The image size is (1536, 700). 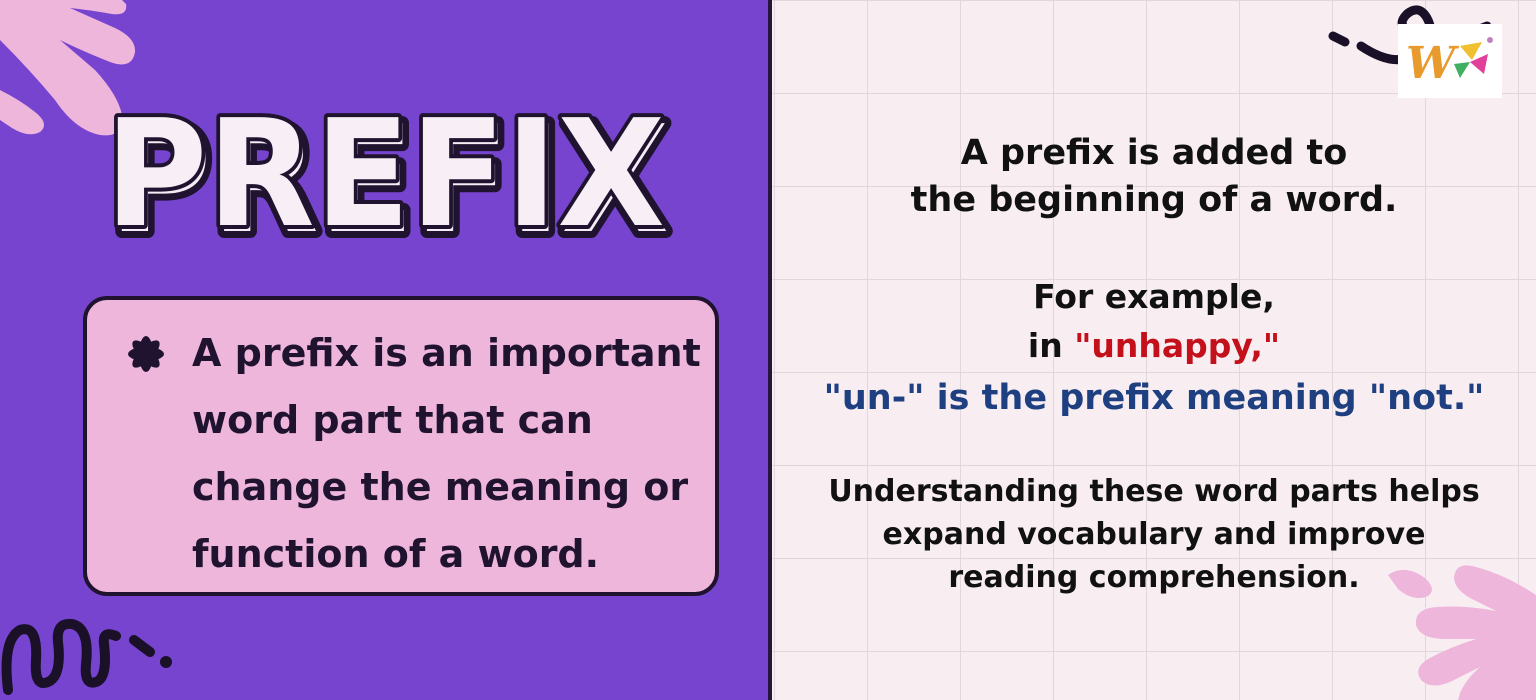 I want to click on svg-text: W, so click(x=1433, y=63).